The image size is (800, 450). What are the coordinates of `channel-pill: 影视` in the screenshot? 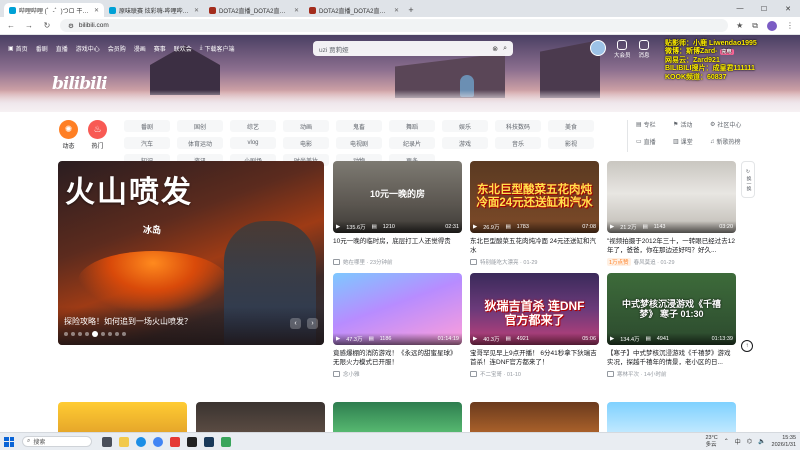 It's located at (571, 143).